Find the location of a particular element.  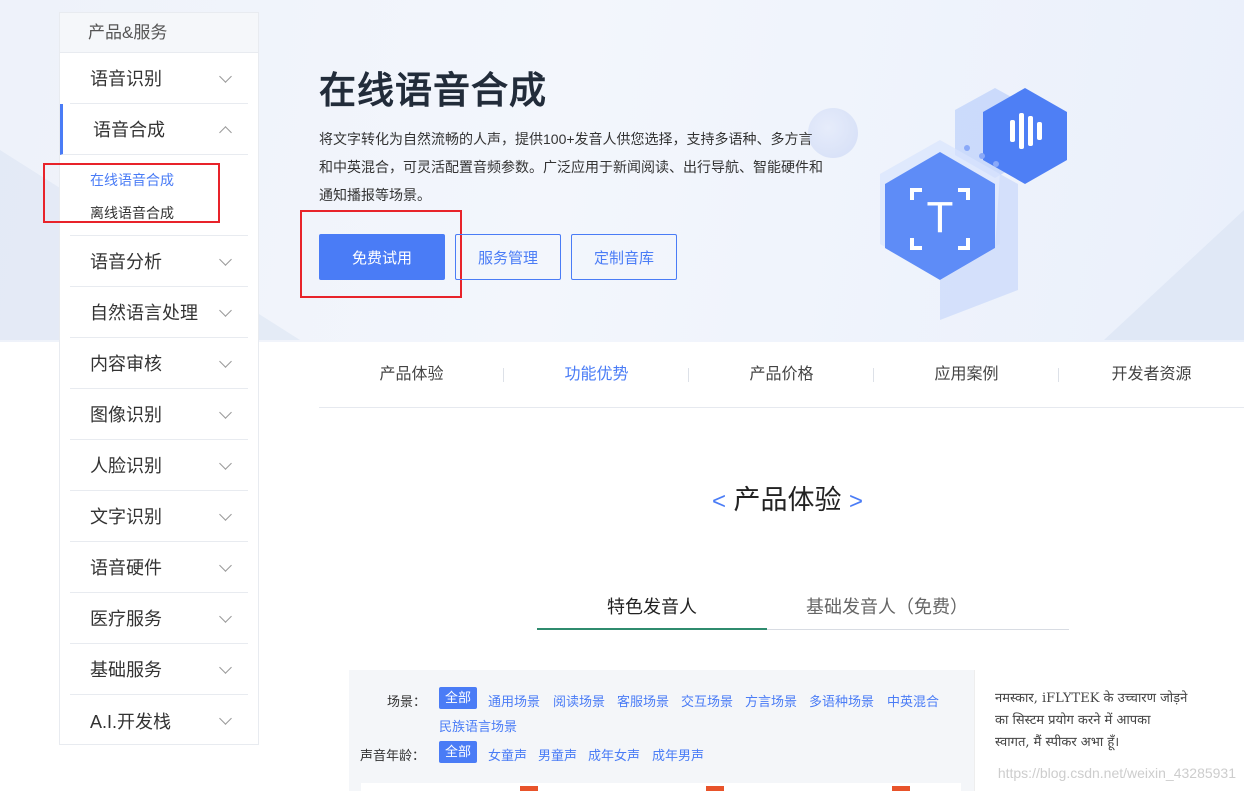

tab-label: 产品价格 is located at coordinates (781, 374).